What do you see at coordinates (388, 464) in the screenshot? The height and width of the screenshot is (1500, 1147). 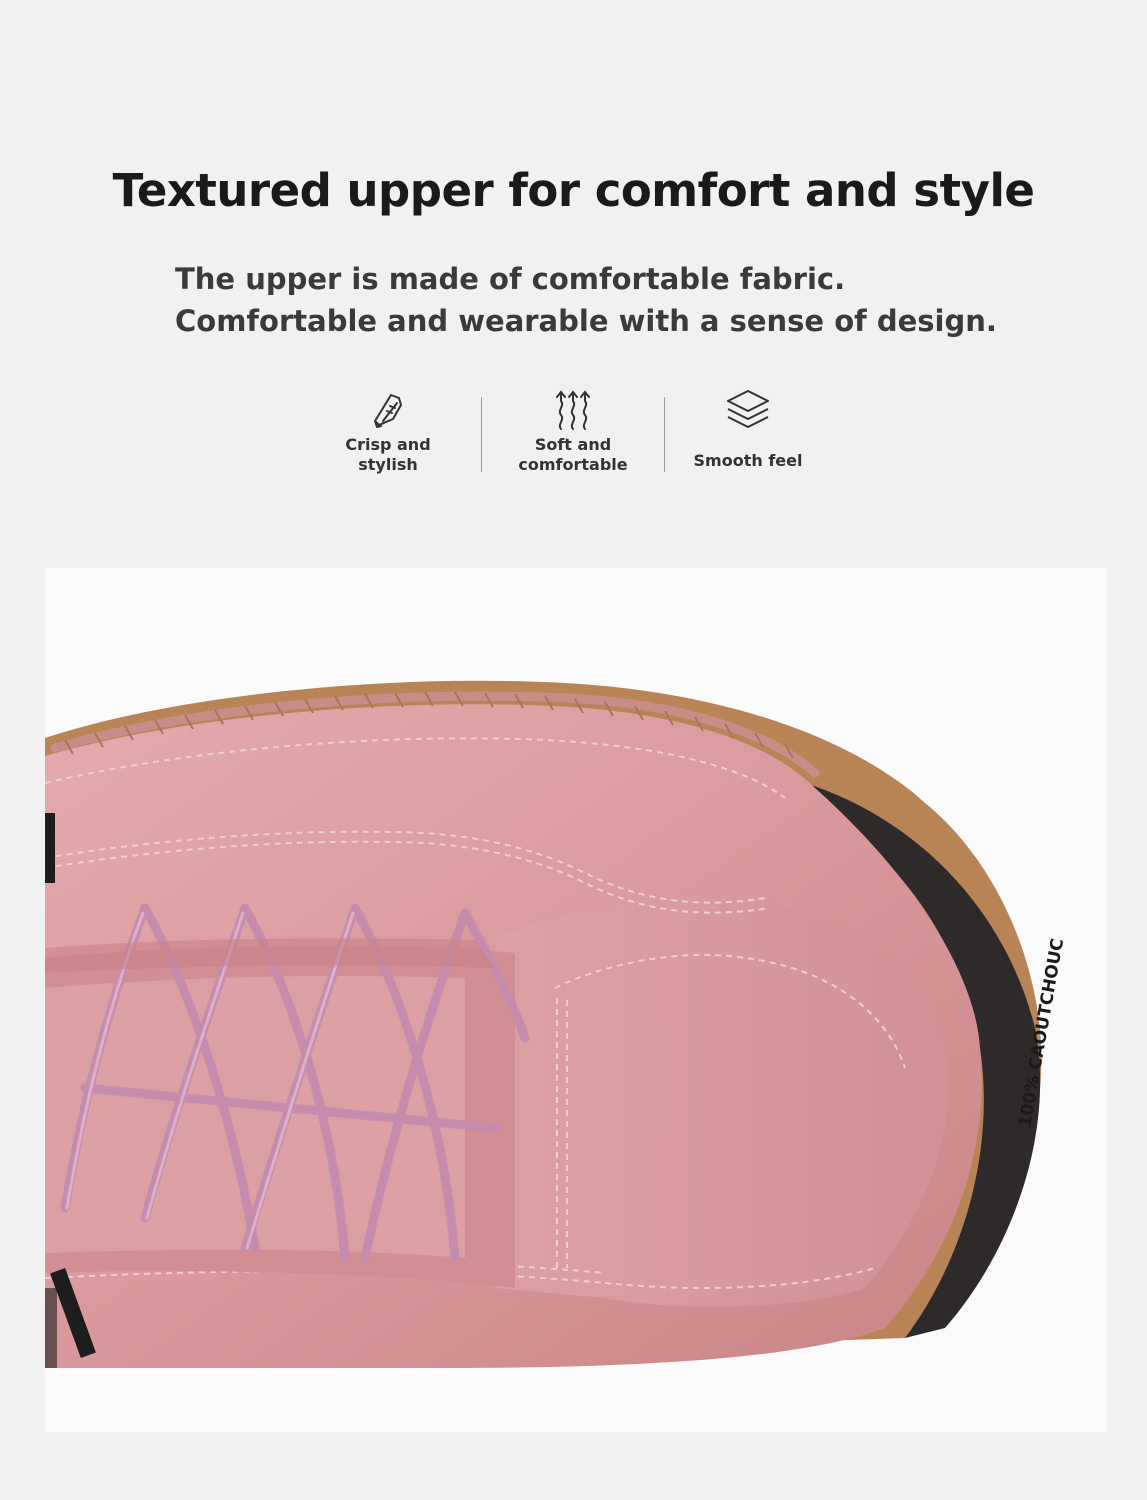 I see `feature-label: stylish` at bounding box center [388, 464].